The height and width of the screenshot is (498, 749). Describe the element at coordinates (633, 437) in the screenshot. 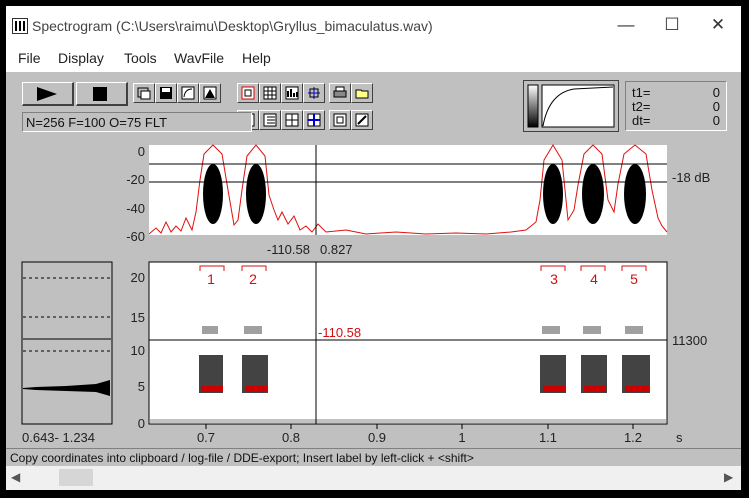

I see `time-xtick-1.2: 1.2` at that location.